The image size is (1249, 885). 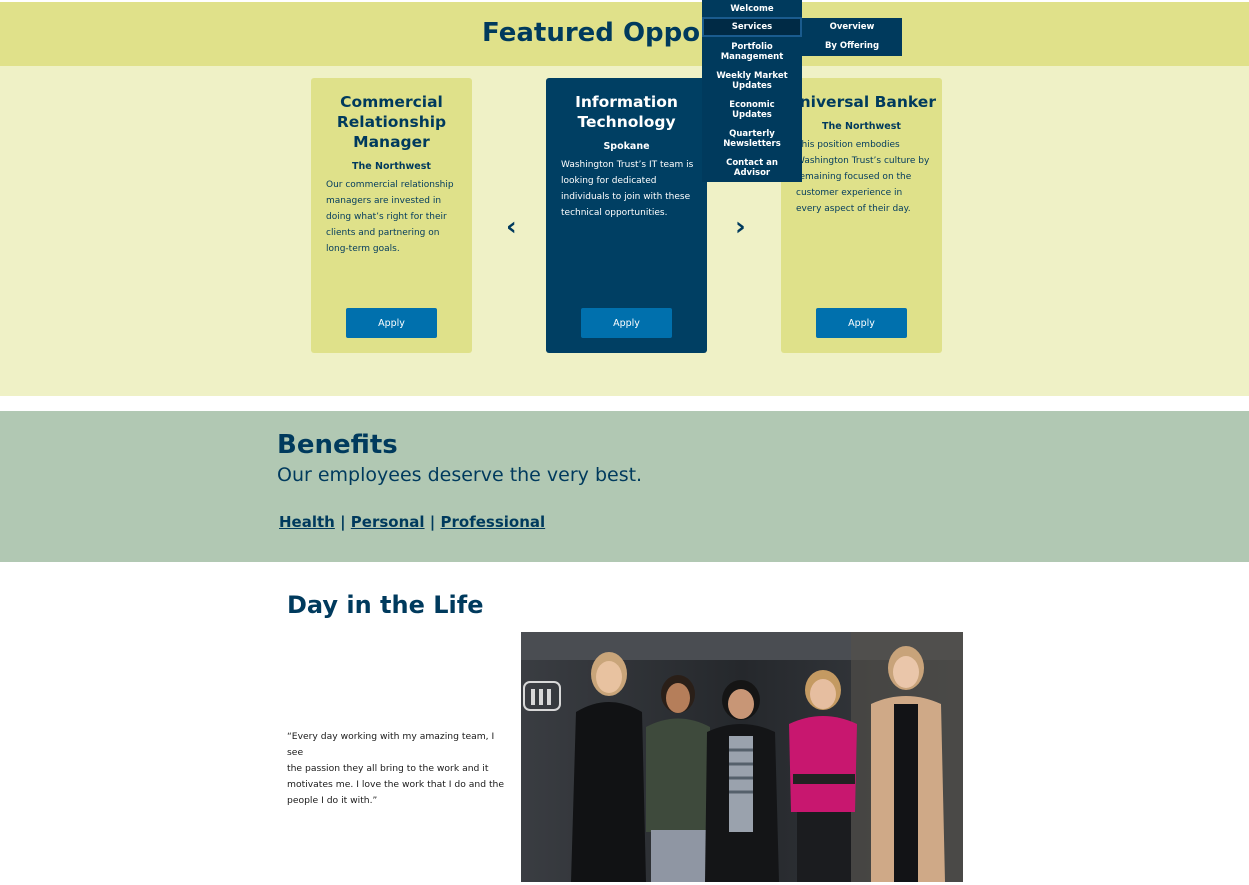 What do you see at coordinates (752, 81) in the screenshot?
I see `menu-item-weekly-market-updates: Weekly Market Updates` at bounding box center [752, 81].